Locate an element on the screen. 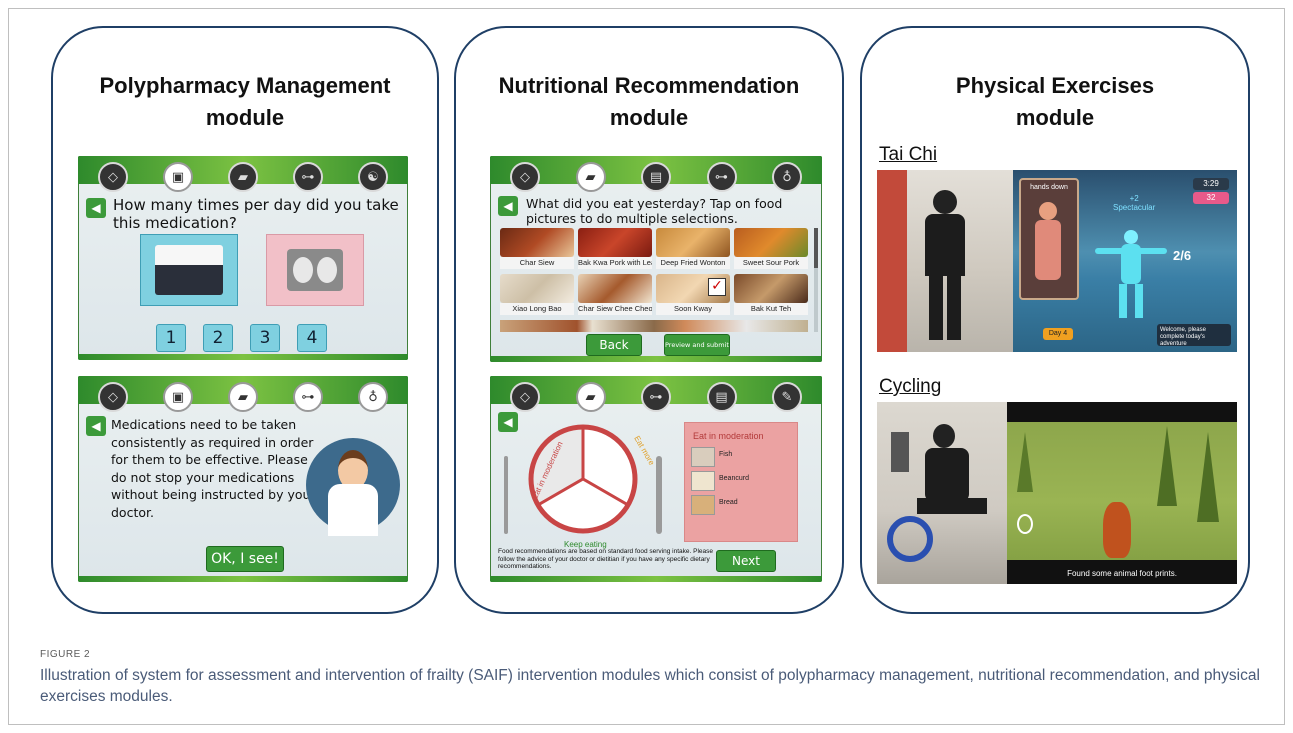 The image size is (1293, 733). fox-character is located at coordinates (1117, 530).